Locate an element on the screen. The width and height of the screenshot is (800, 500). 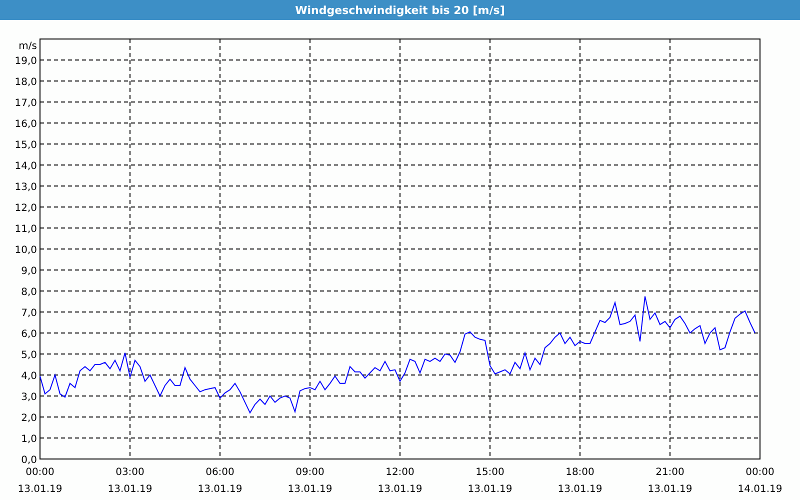
x-tick-label: 18:00 13.01.19 is located at coordinates (580, 481).